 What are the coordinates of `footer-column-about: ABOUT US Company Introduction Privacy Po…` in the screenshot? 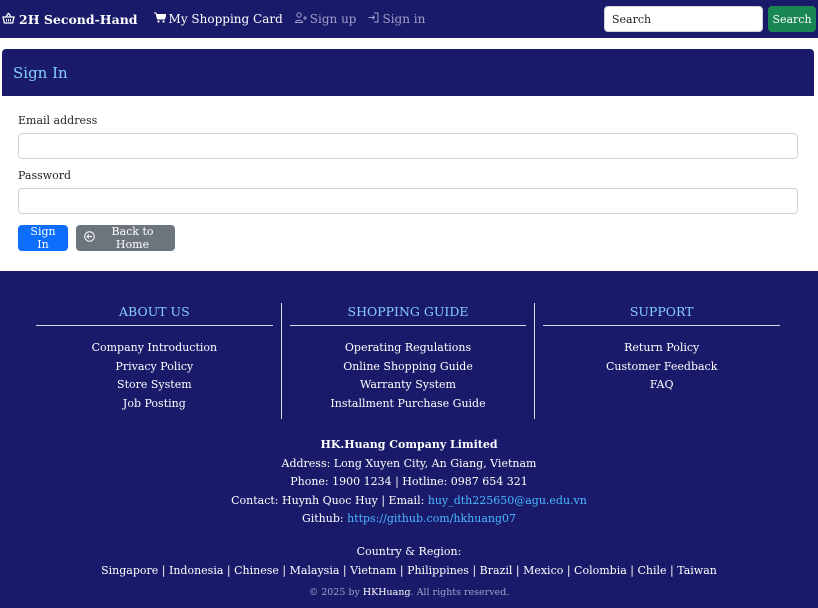 It's located at (154, 361).